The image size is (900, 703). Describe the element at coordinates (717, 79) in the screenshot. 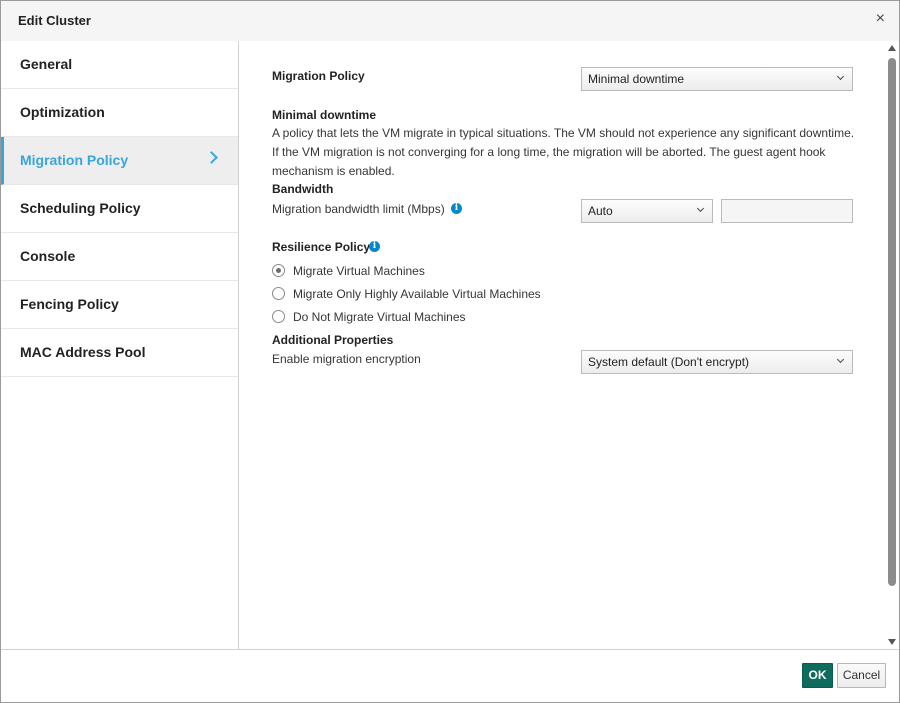

I see `migration-policy-select: Minimal downtime` at that location.